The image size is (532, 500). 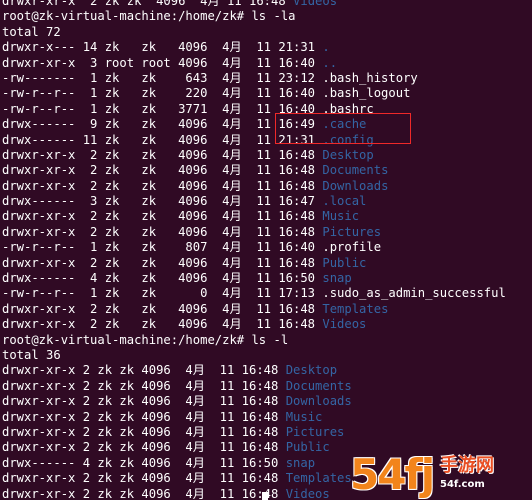 What do you see at coordinates (149, 16) in the screenshot?
I see `line-text: root@zk-virtual-machine:/home/zk# ls -la` at bounding box center [149, 16].